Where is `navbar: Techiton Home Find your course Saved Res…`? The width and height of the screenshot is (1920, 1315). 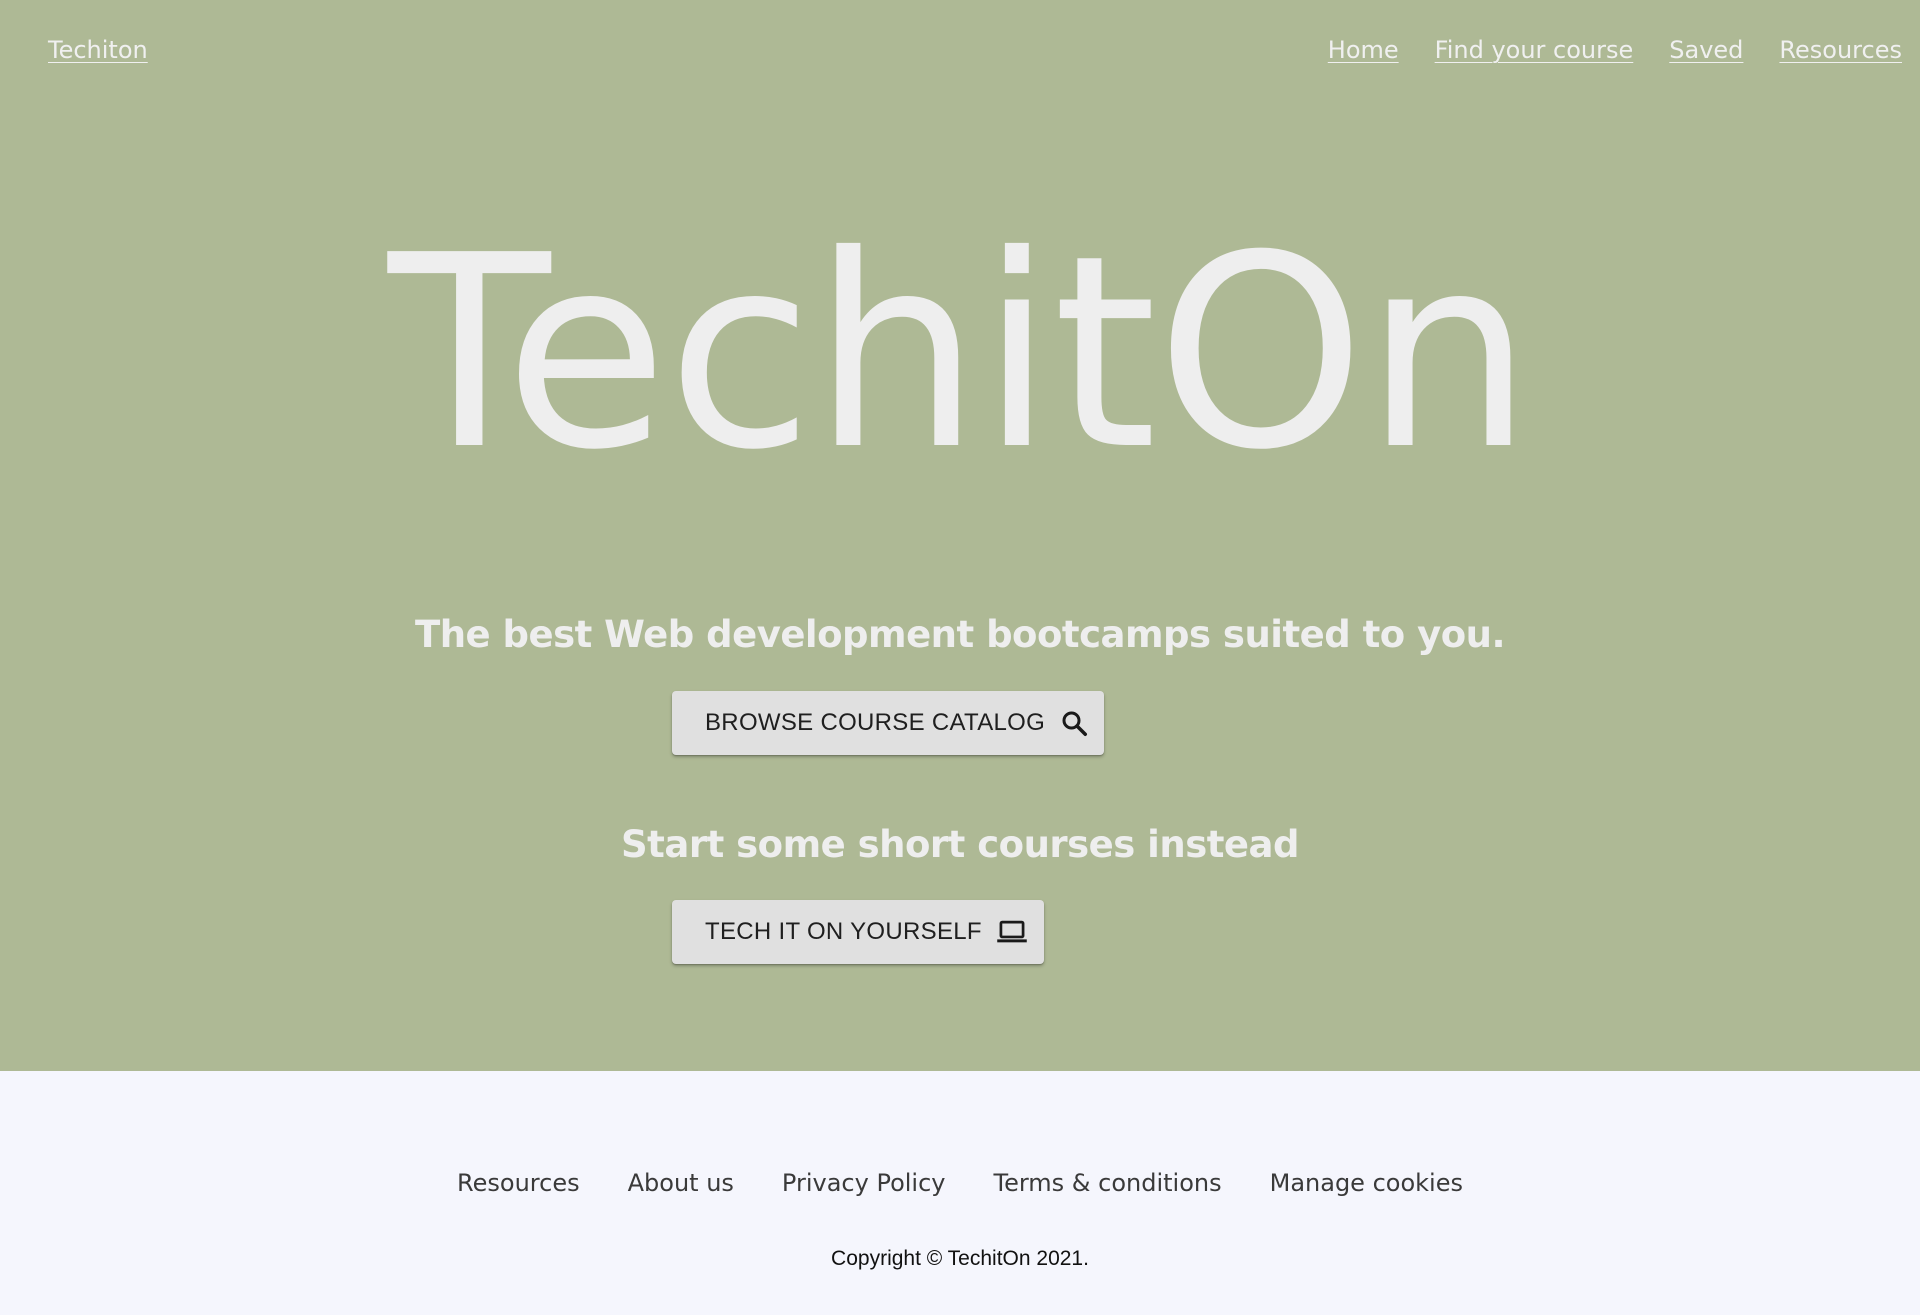 navbar: Techiton Home Find your course Saved Res… is located at coordinates (960, 52).